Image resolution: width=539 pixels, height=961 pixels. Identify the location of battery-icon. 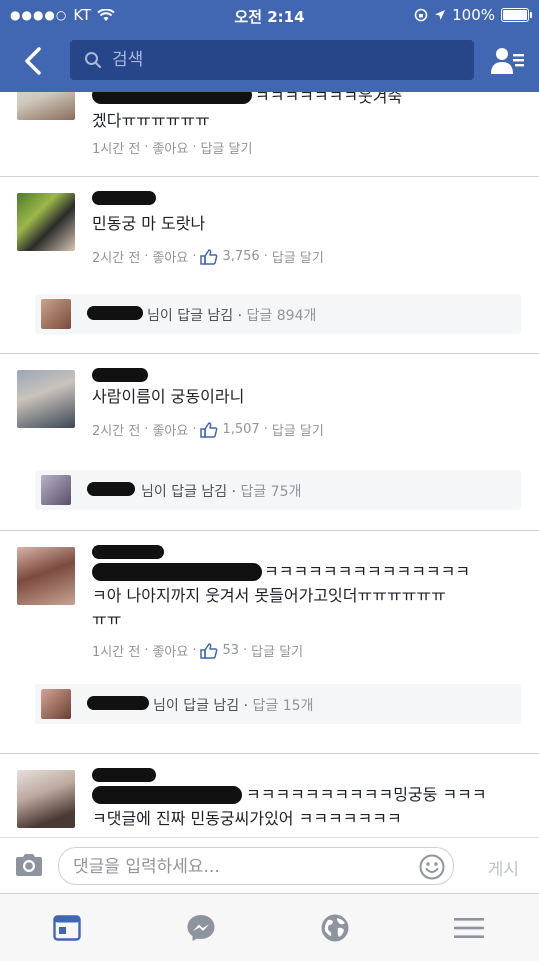
(516, 15).